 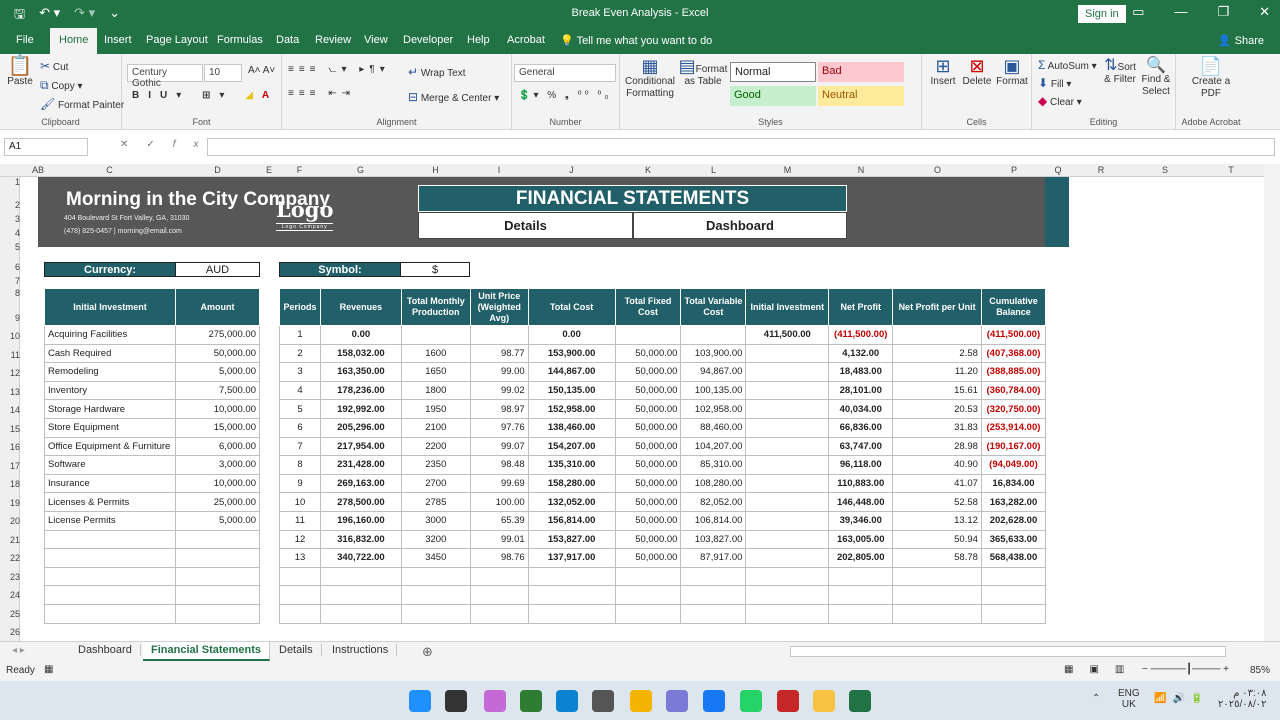 What do you see at coordinates (110, 353) in the screenshot?
I see `investment-item: Cash Required` at bounding box center [110, 353].